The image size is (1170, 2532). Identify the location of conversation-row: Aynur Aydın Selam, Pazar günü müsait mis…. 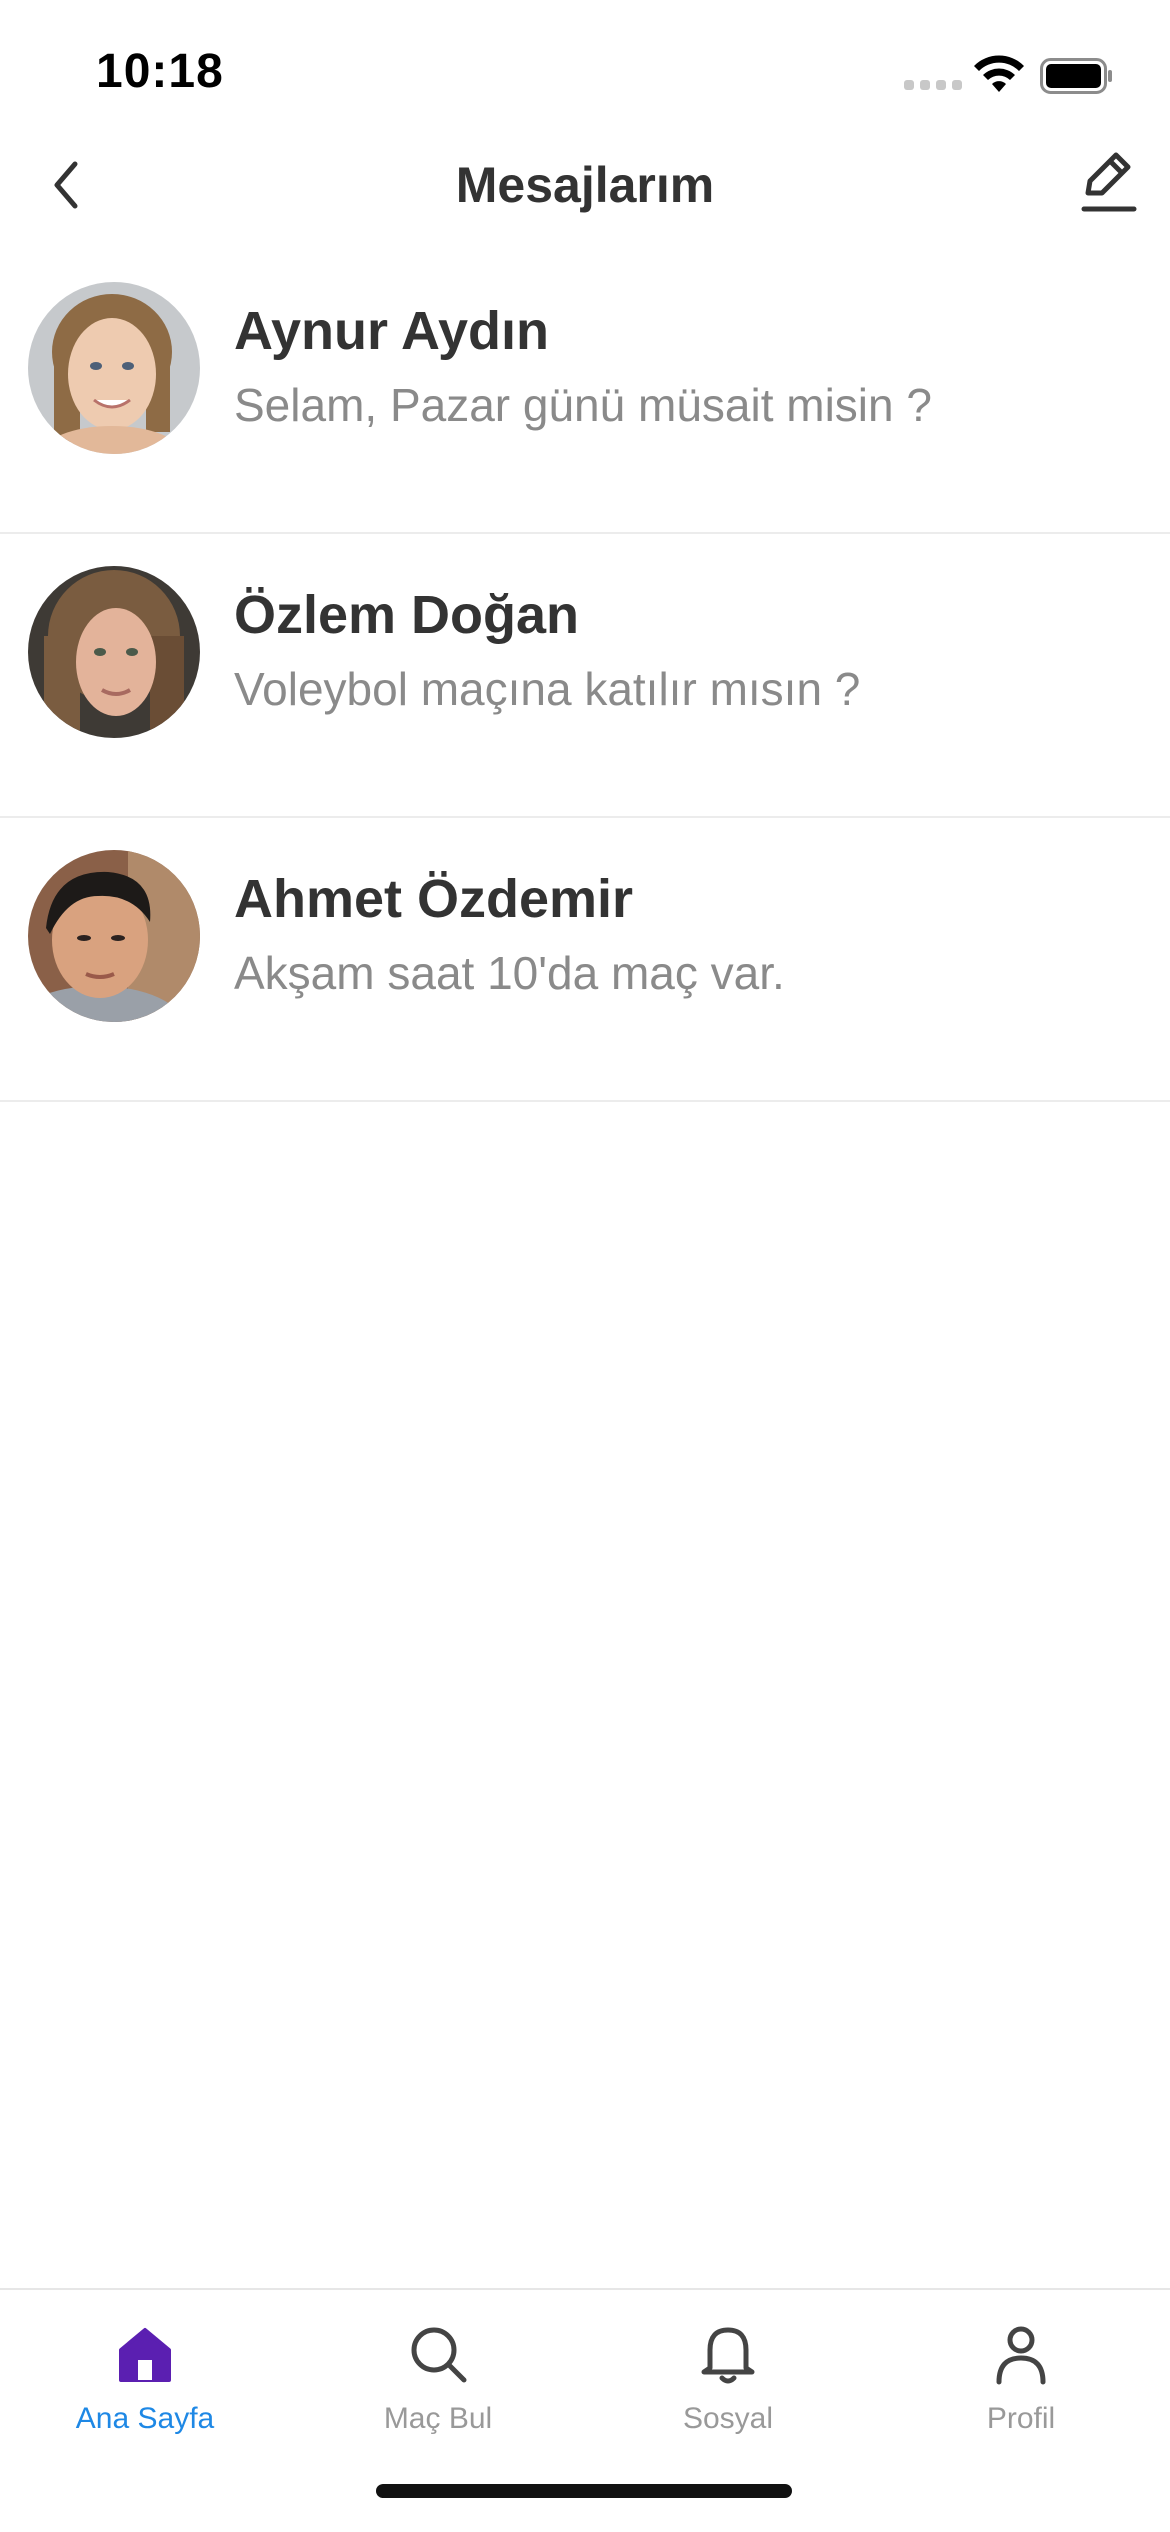
(585, 392).